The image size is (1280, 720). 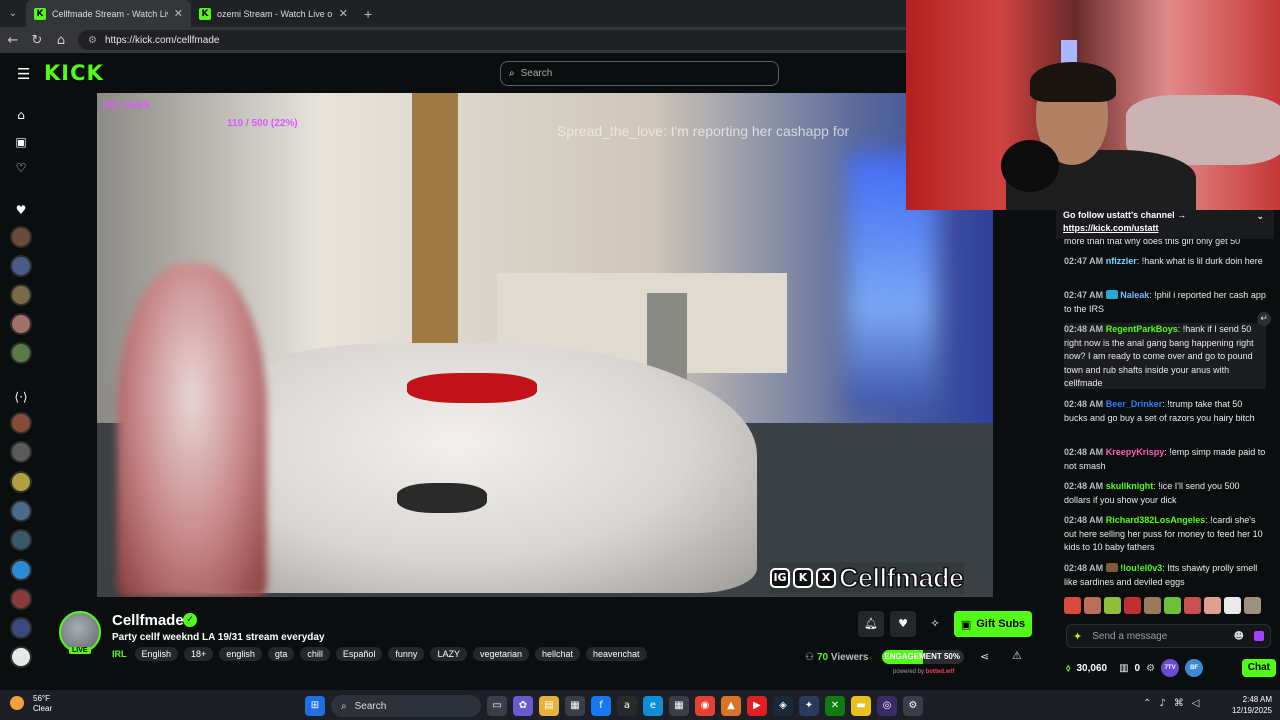 What do you see at coordinates (757, 706) in the screenshot?
I see `youtube-icon: ▶` at bounding box center [757, 706].